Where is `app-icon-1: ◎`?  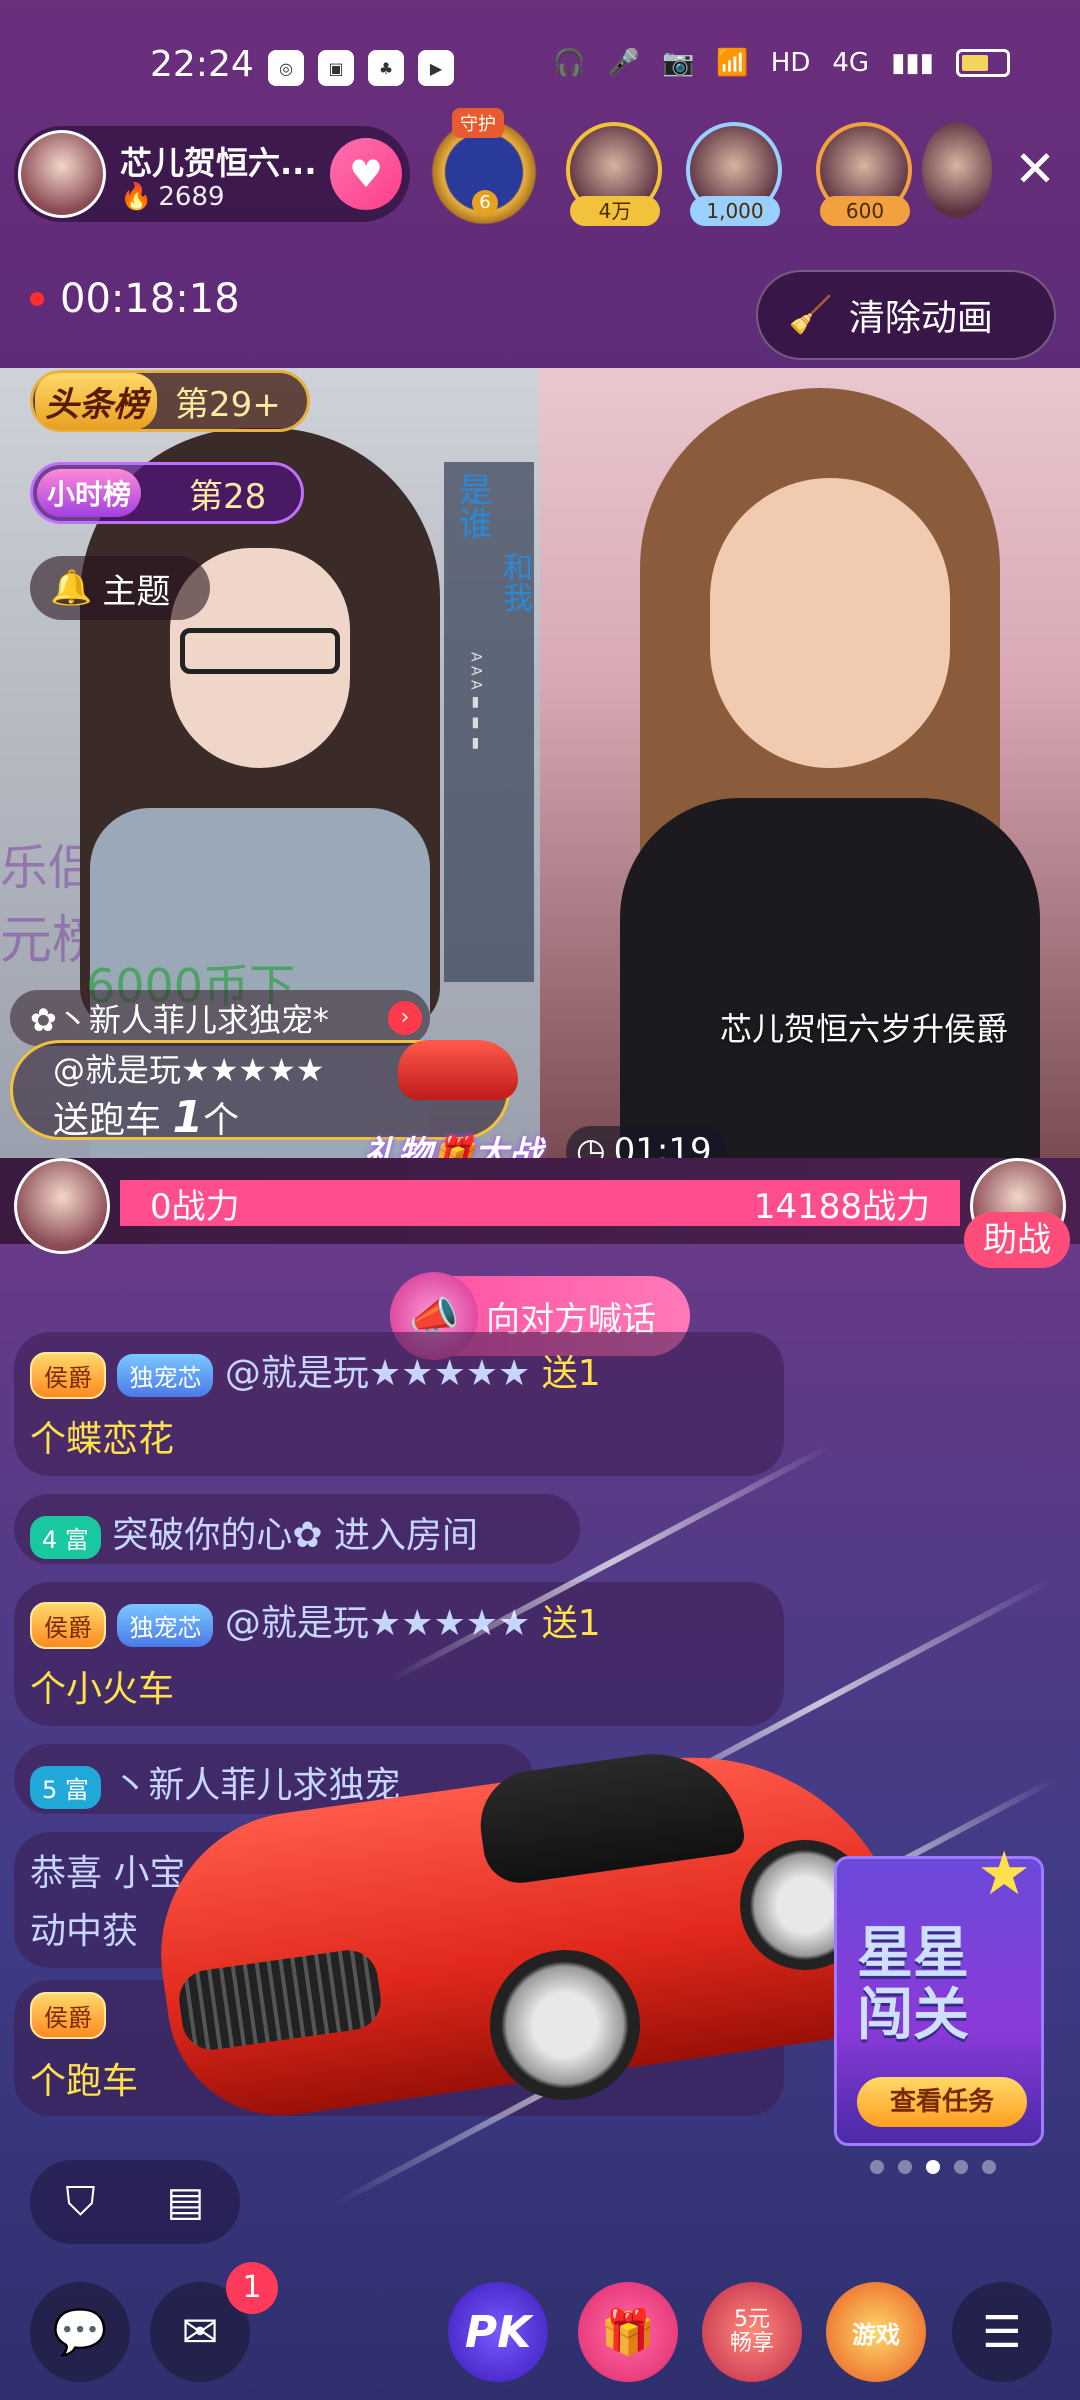
app-icon-1: ◎ is located at coordinates (286, 68).